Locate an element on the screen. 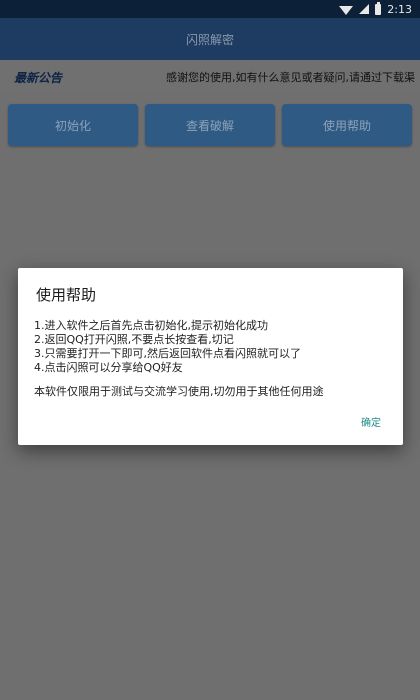  signal-icon is located at coordinates (364, 9).